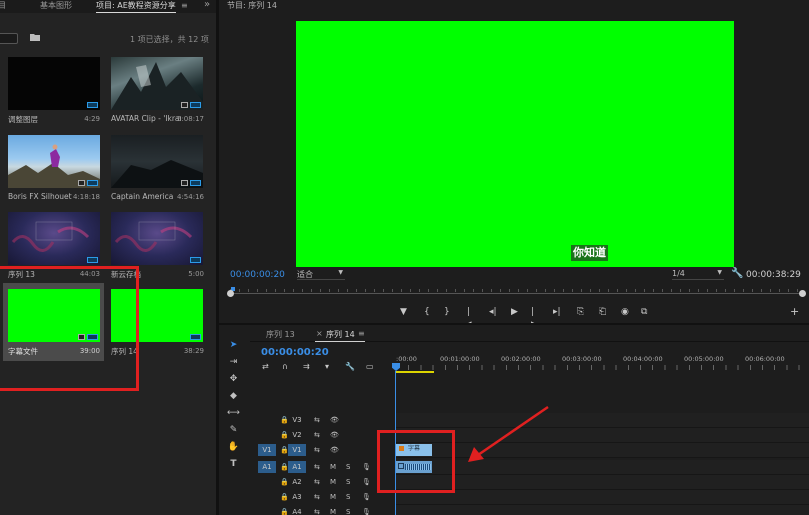  Describe the element at coordinates (233, 396) in the screenshot. I see `razor-tool-icon: ◆` at that location.